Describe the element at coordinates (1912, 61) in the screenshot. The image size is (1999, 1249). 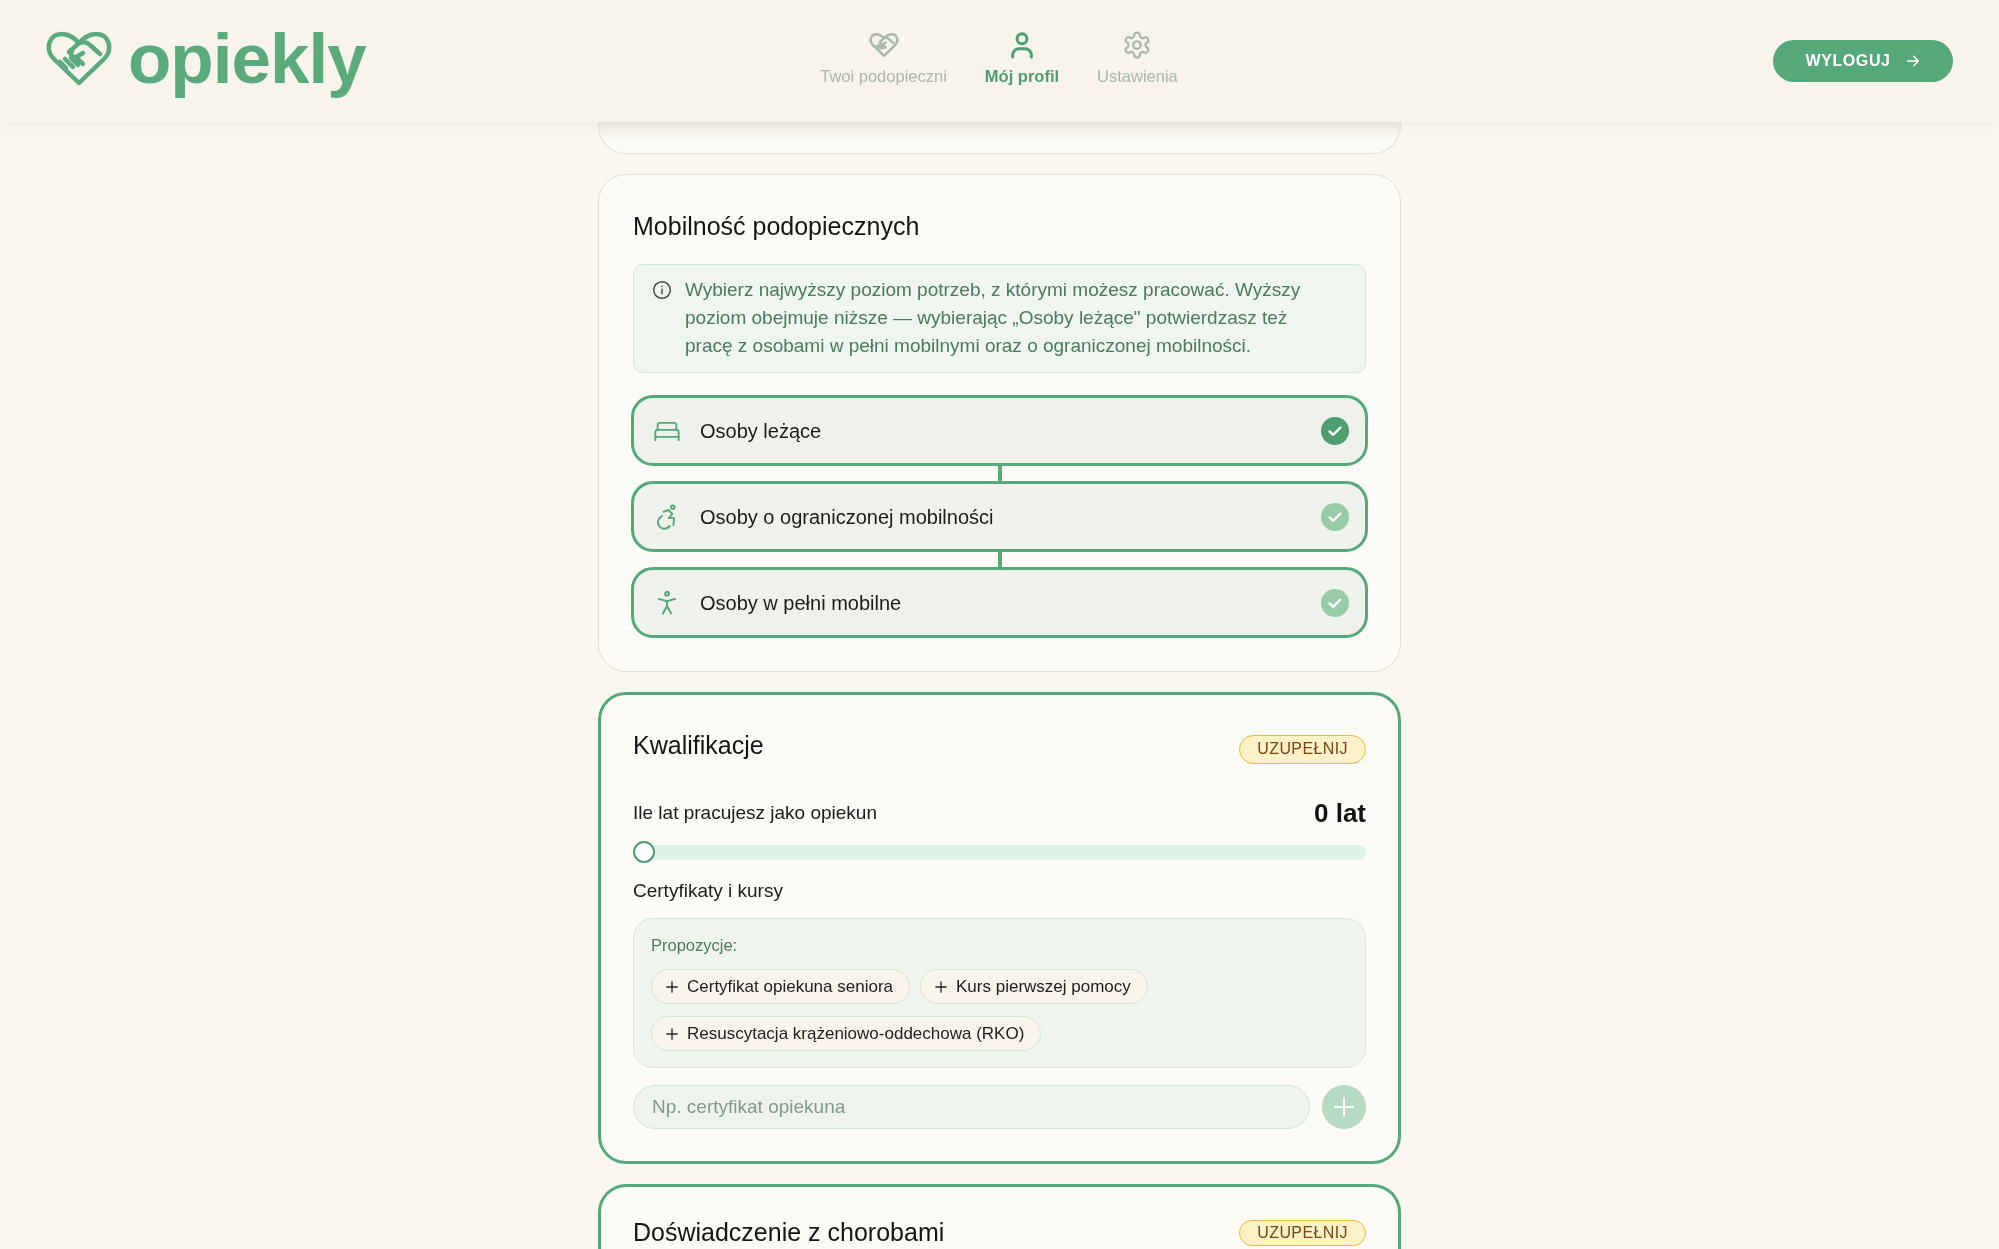
I see `arrow-right-icon` at that location.